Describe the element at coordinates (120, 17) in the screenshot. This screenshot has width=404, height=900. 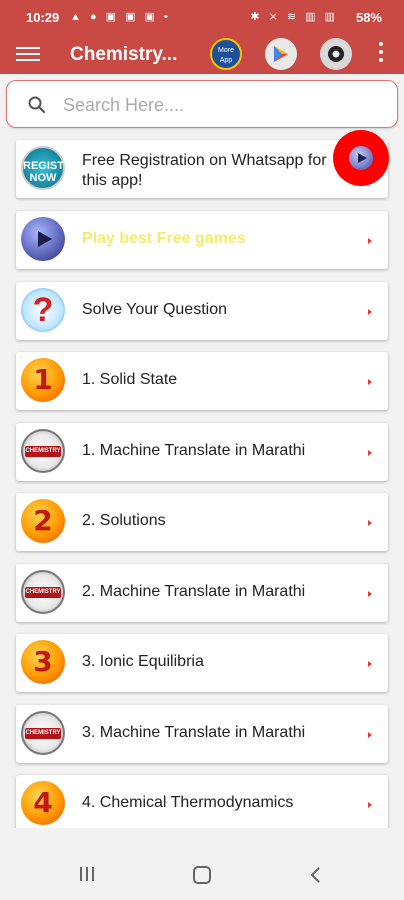
I see `notification-icons: ▲ ● ▣ ▣ ▣ •` at that location.